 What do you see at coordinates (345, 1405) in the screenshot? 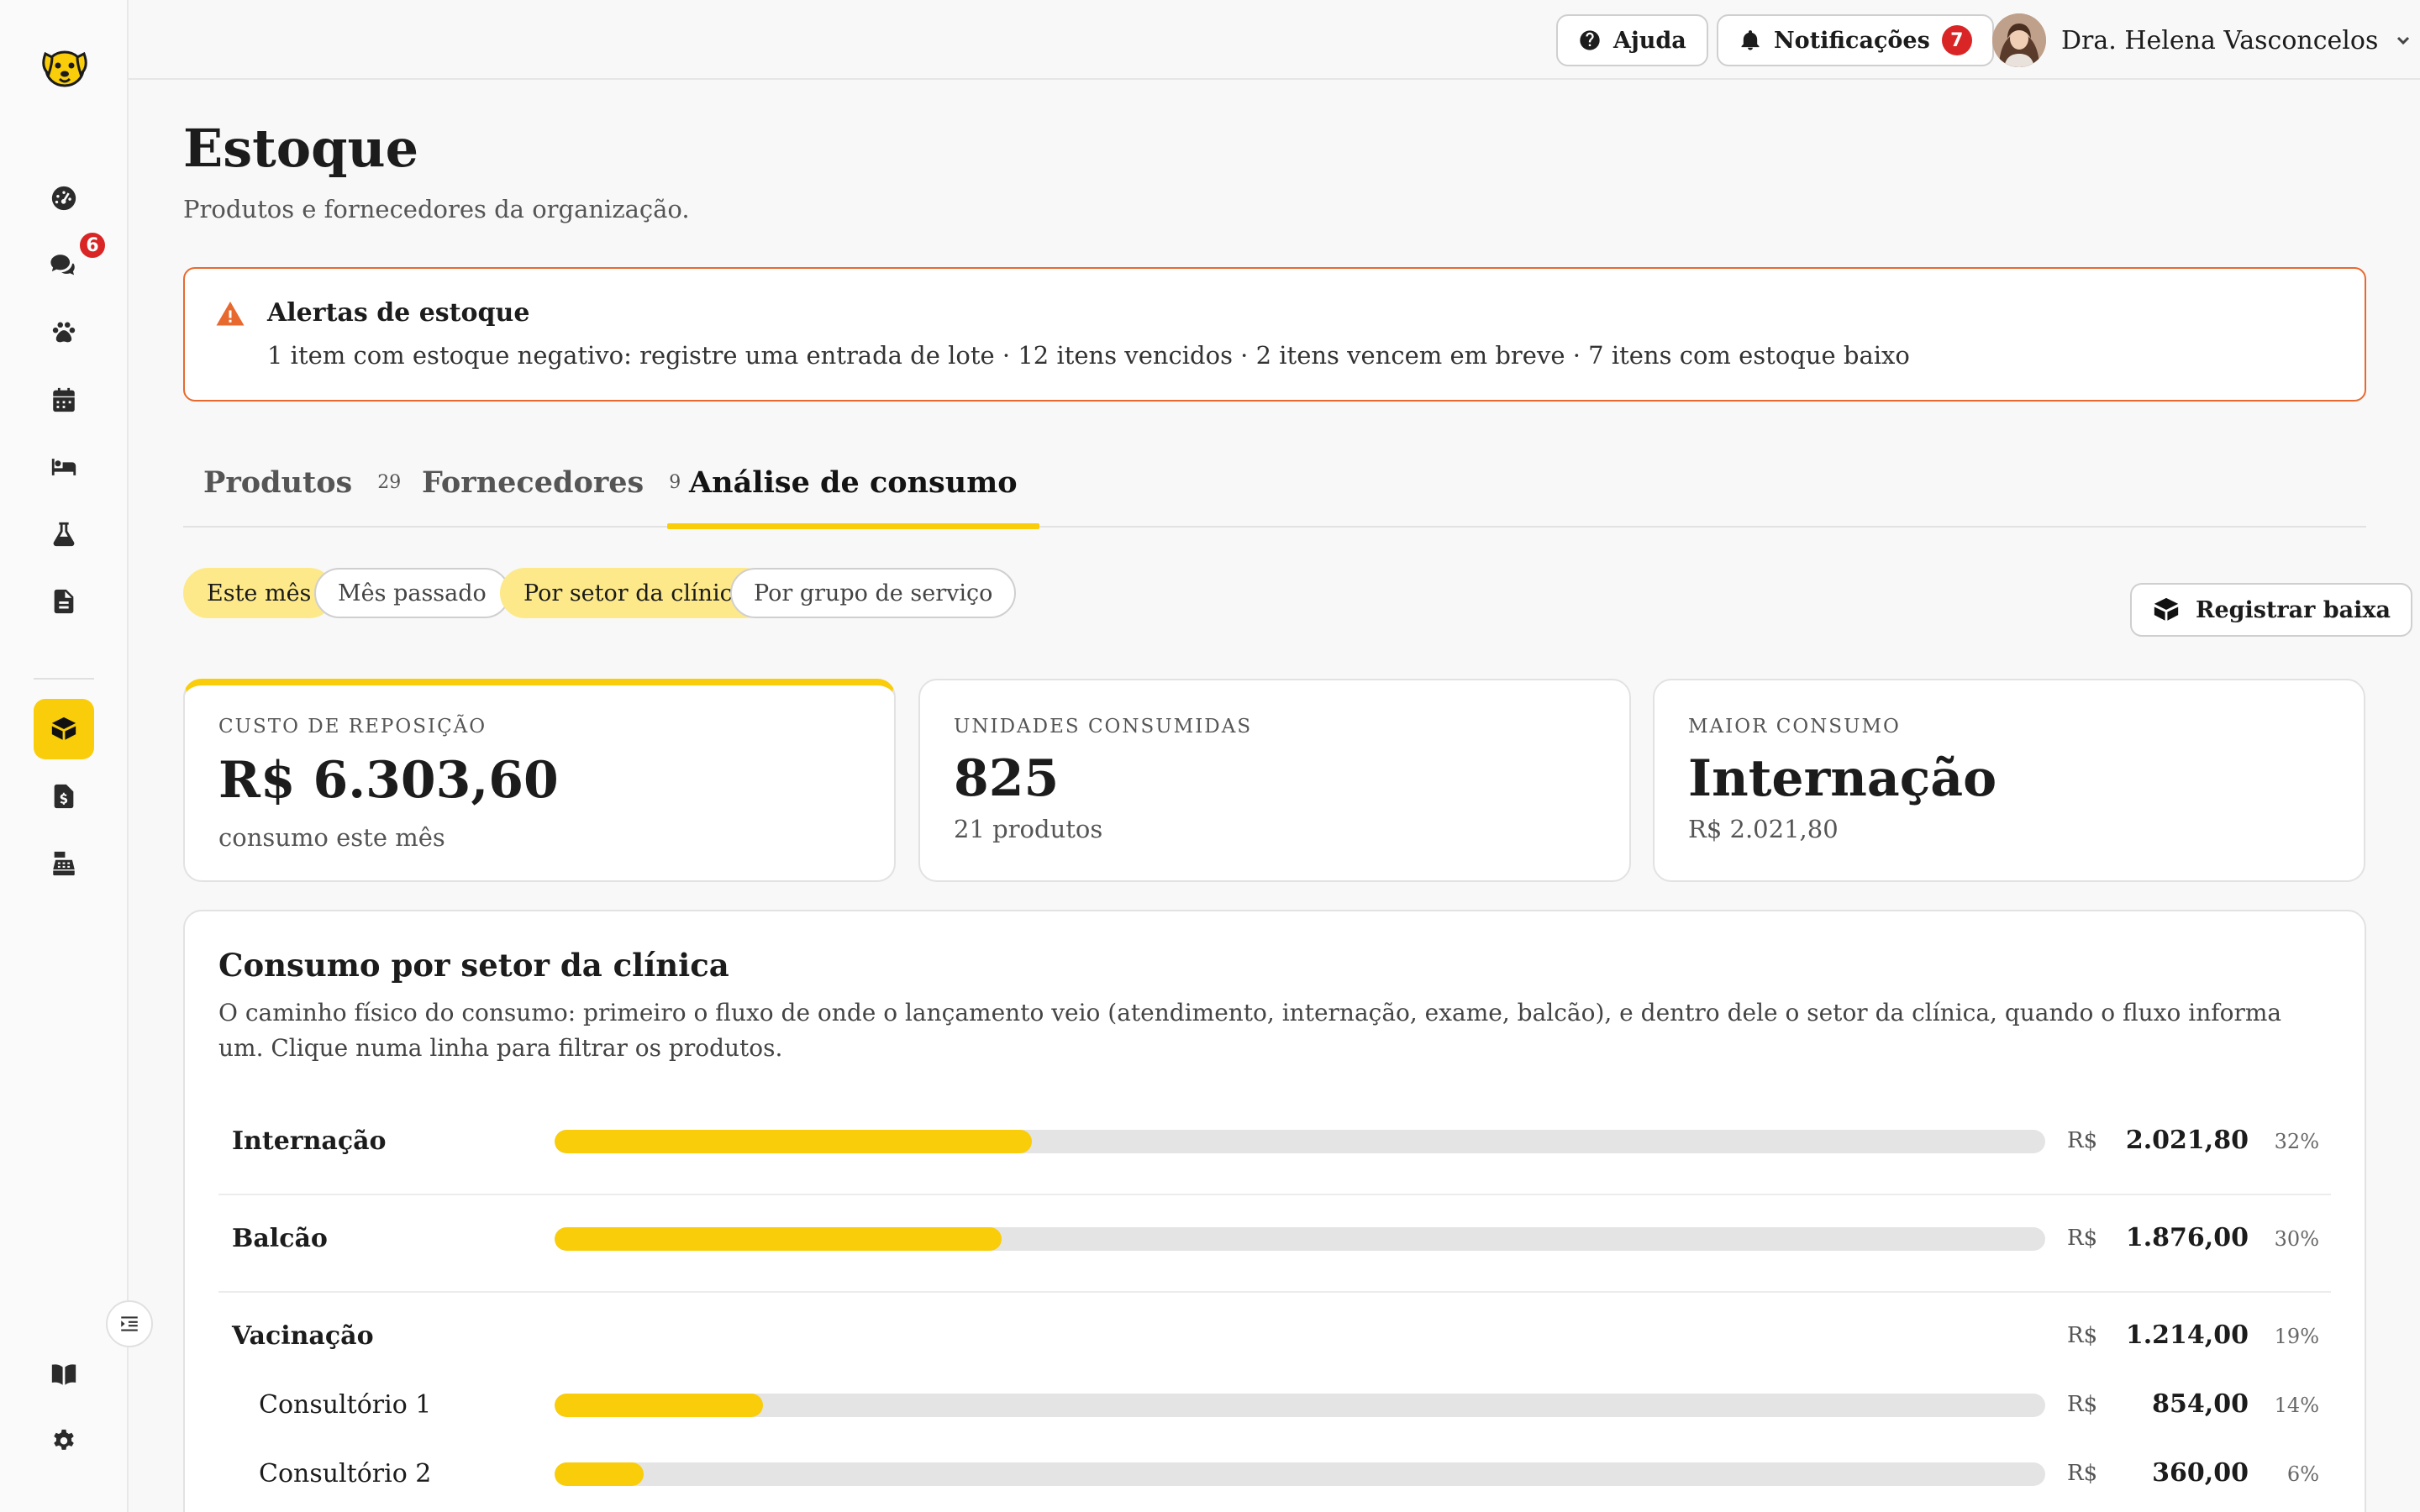
I see `row-label: Consultório 1` at bounding box center [345, 1405].